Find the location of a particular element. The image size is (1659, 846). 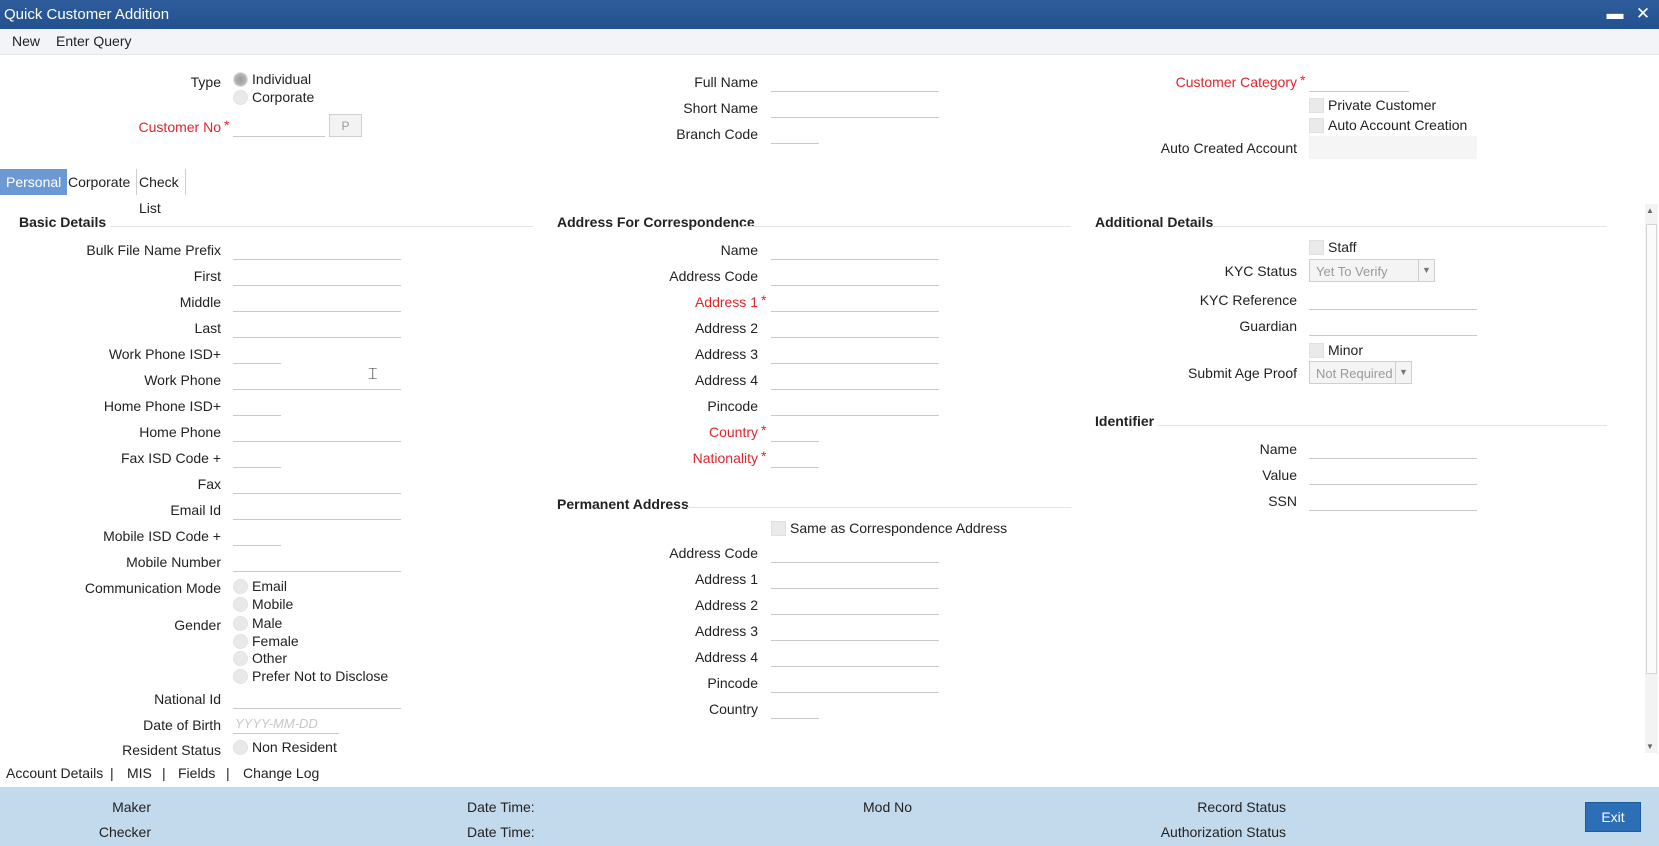

fax-input is located at coordinates (317, 484).